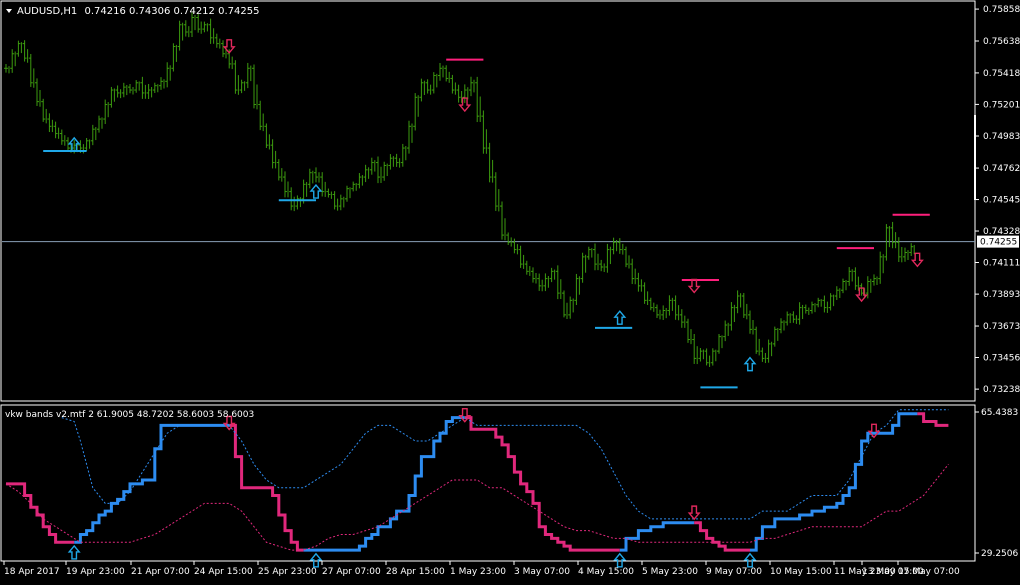  What do you see at coordinates (1001, 201) in the screenshot?
I see `y-tick-label: 0.74545` at bounding box center [1001, 201].